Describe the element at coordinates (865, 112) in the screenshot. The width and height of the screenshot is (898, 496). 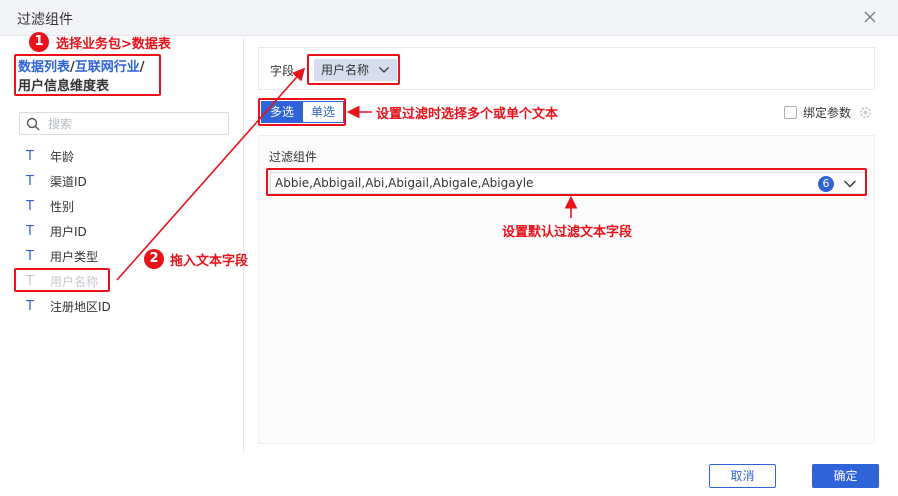
I see `gear-icon` at that location.